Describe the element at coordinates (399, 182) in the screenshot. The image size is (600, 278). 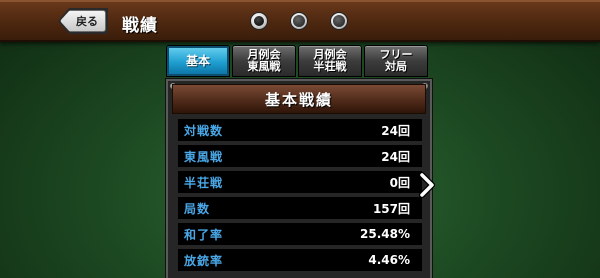
I see `stat-value: 0回` at that location.